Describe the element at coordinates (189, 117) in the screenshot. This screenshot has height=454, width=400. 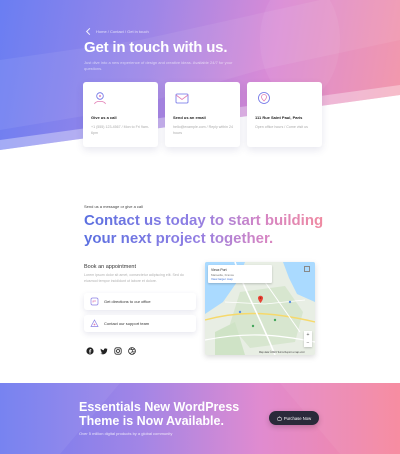
I see `card-title: Send us an email` at that location.